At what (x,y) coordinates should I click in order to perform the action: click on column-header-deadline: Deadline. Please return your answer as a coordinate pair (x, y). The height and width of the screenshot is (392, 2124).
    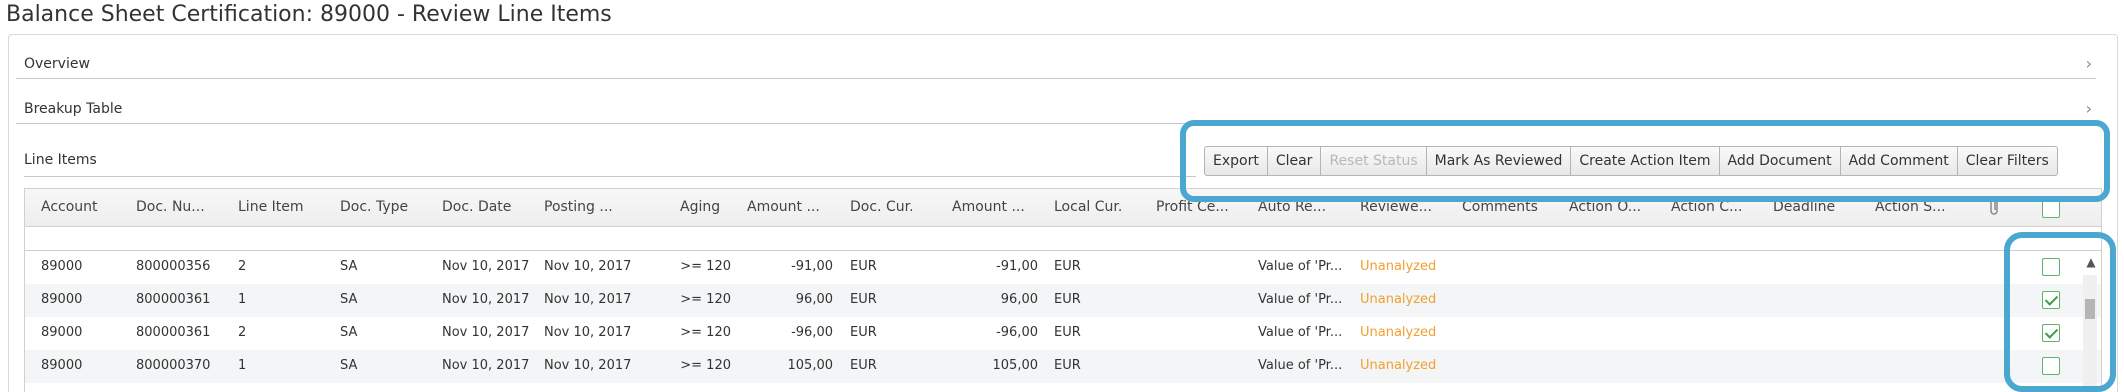
    Looking at the image, I should click on (1804, 207).